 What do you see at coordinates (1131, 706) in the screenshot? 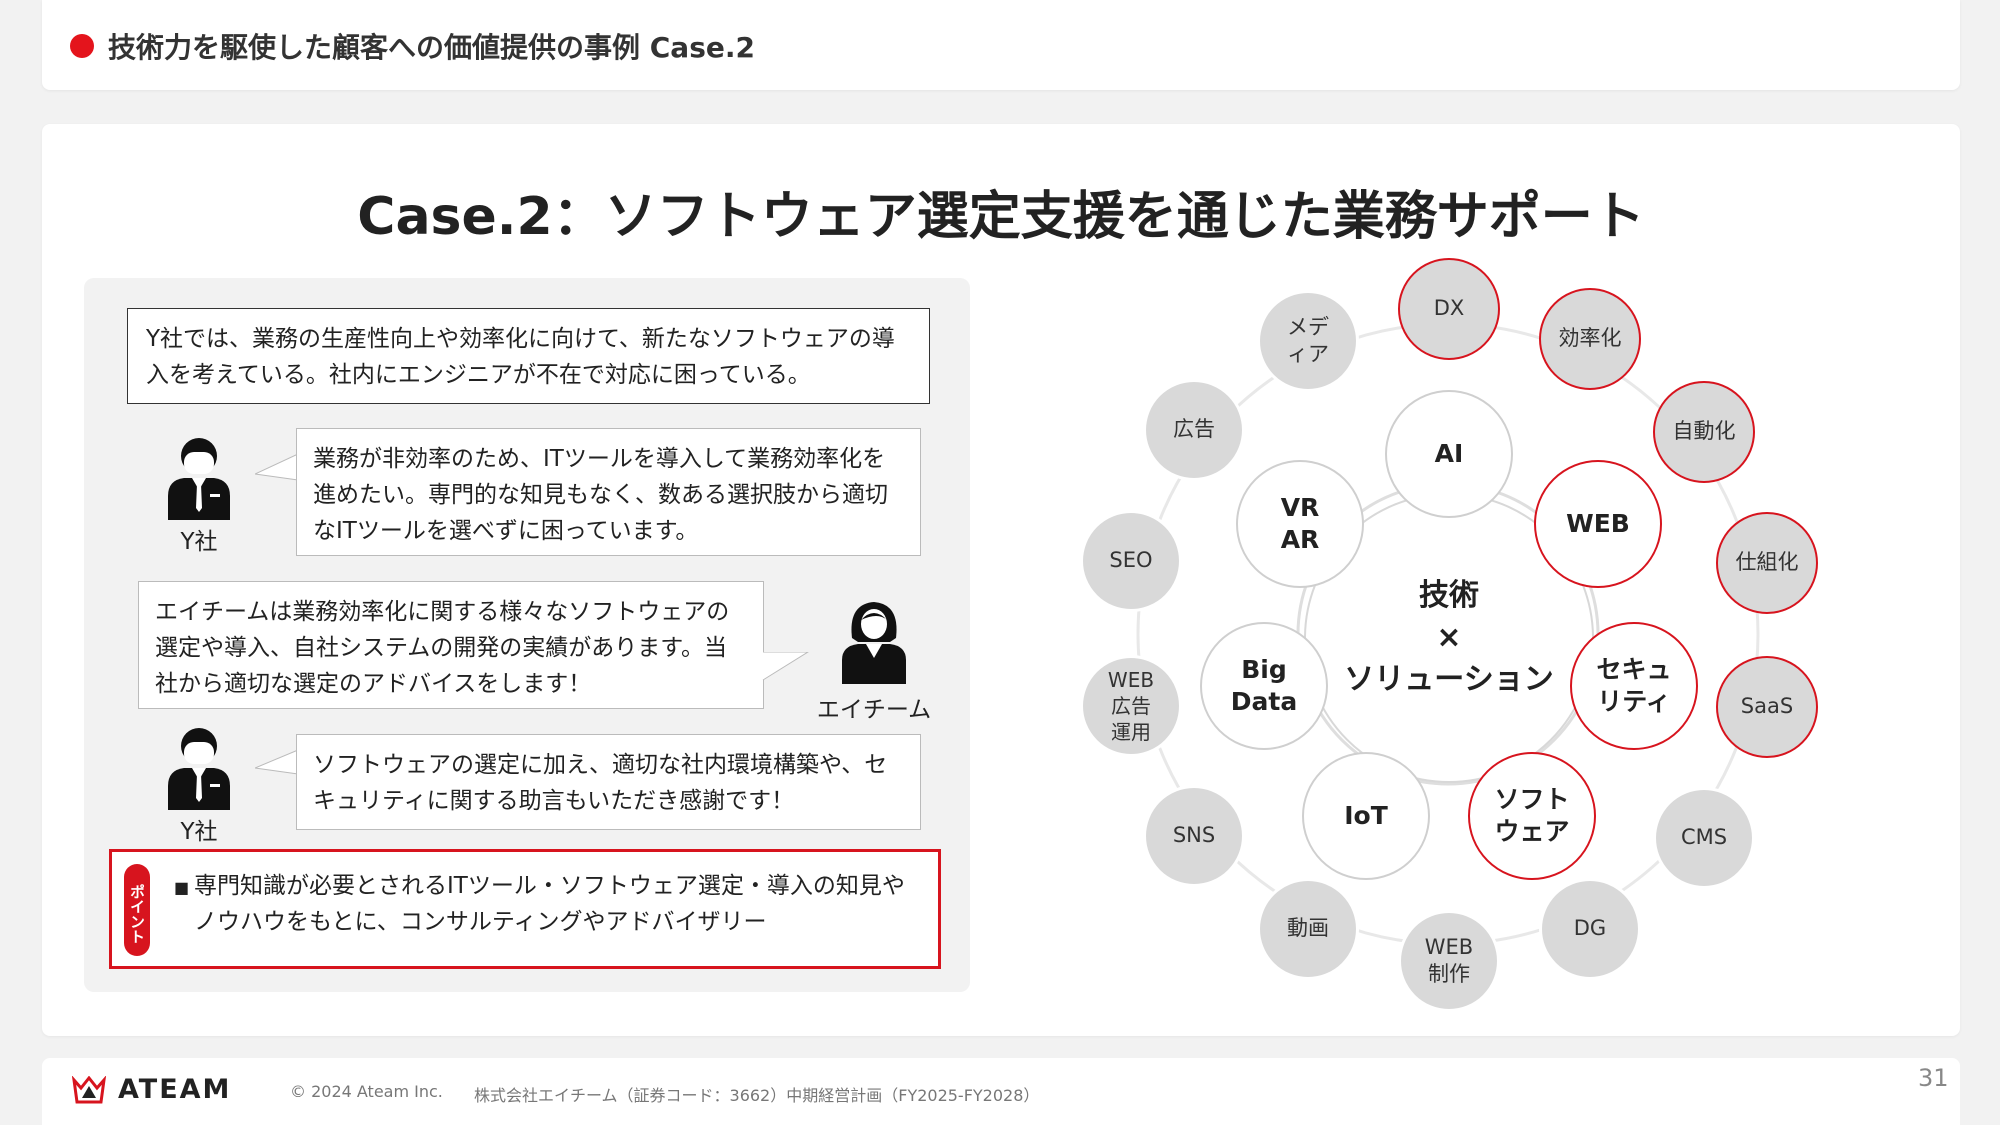
I see `circle-web-ad-operation: WEB 広告 運用` at bounding box center [1131, 706].